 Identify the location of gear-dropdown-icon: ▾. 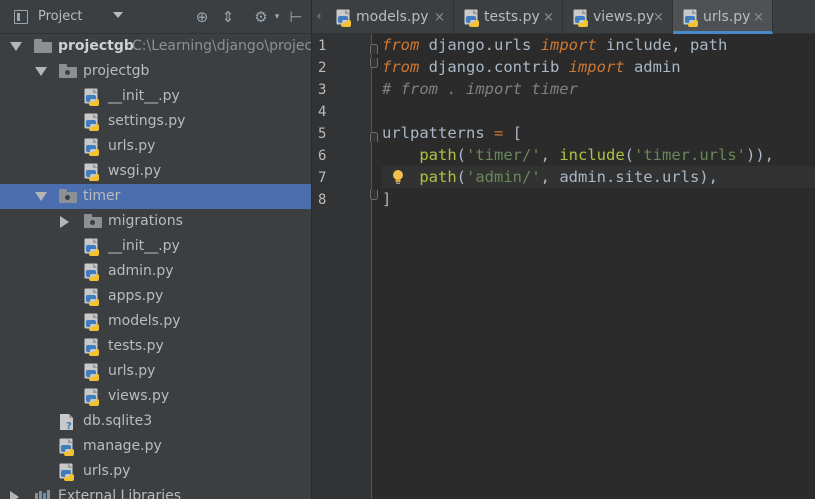
(277, 17).